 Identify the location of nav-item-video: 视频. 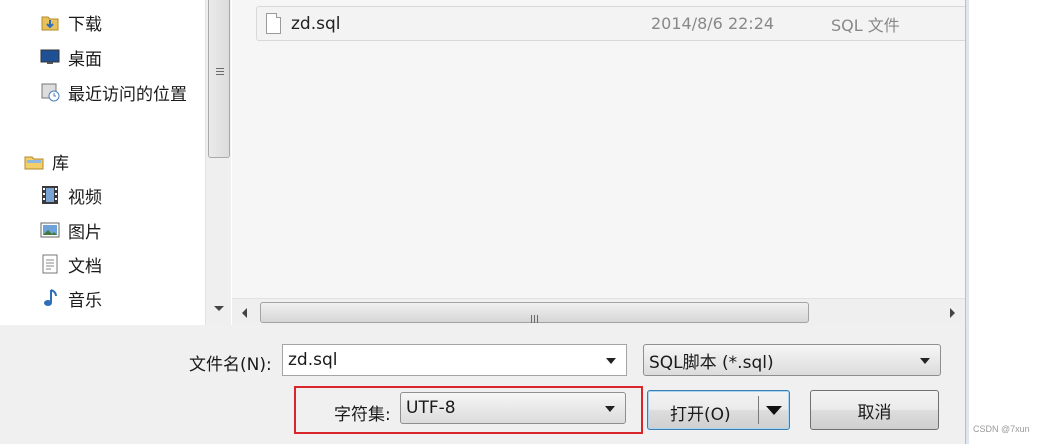
(71, 195).